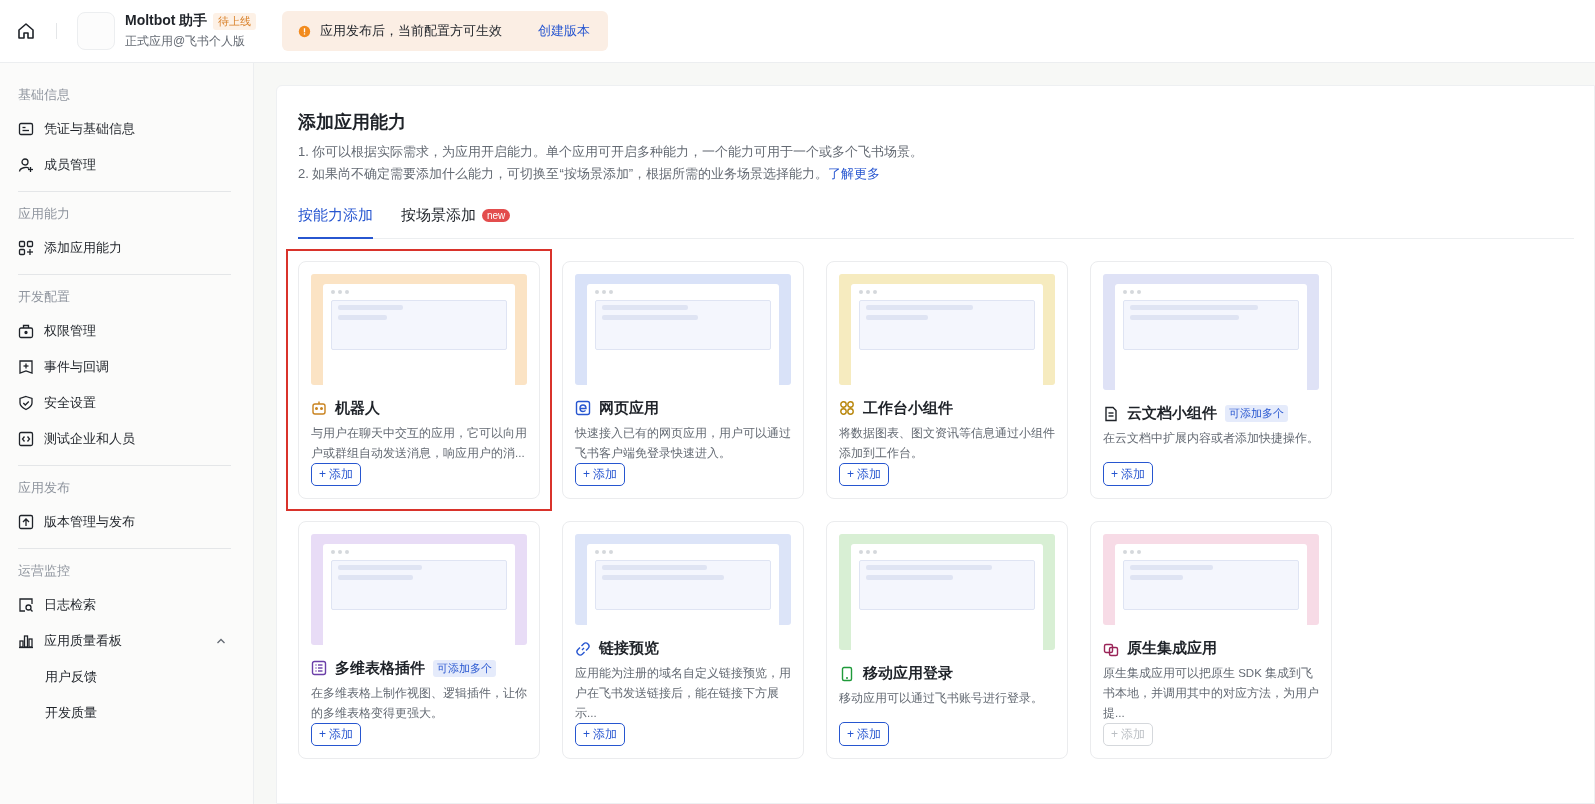  Describe the element at coordinates (124, 641) in the screenshot. I see `sidebar-item: 应用质量看板` at that location.